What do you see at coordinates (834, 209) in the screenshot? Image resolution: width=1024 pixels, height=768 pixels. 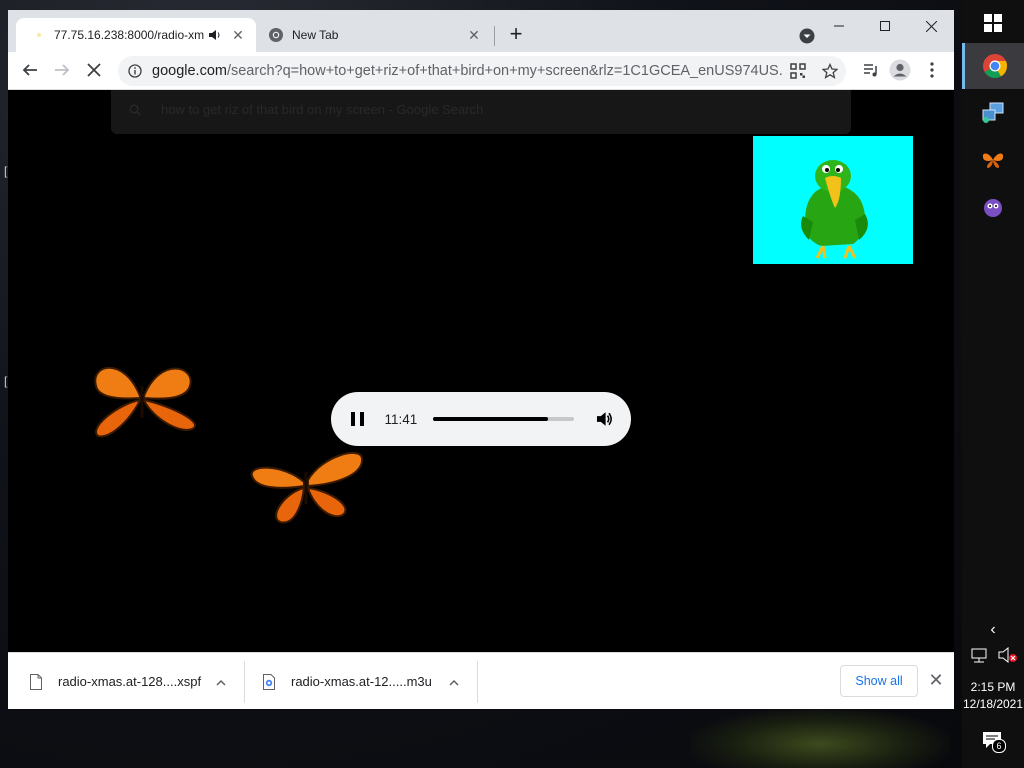 I see `green-parrot-icon` at bounding box center [834, 209].